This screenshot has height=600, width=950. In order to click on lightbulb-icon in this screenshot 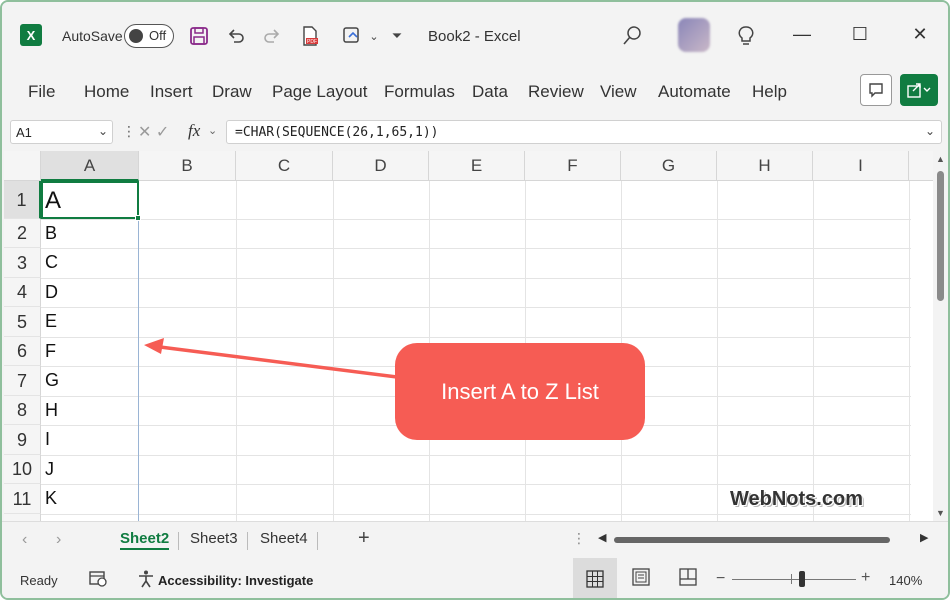, I will do `click(746, 36)`.